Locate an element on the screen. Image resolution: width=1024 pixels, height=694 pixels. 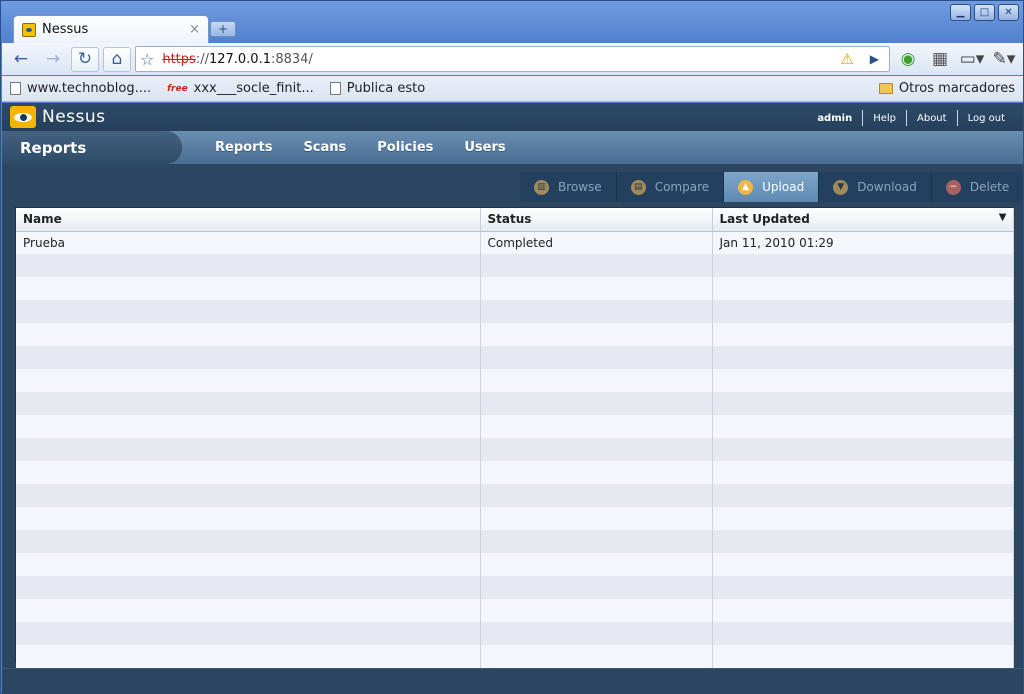
extension-icon: ▦ is located at coordinates (940, 59).